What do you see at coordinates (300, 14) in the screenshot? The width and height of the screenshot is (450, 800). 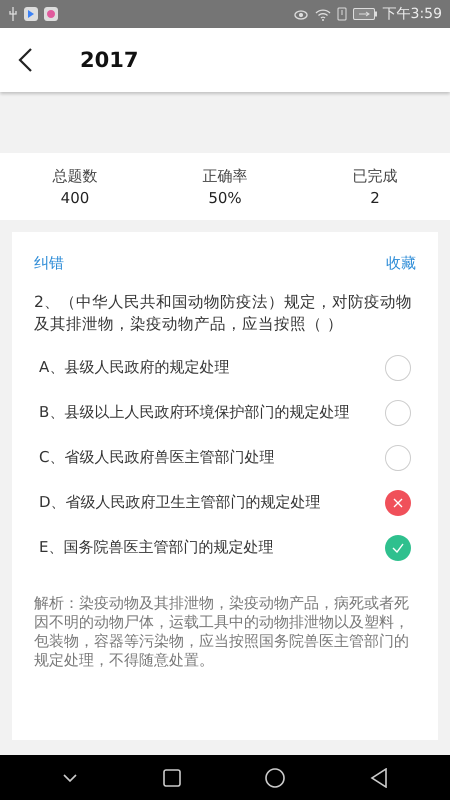 I see `eye-icon` at bounding box center [300, 14].